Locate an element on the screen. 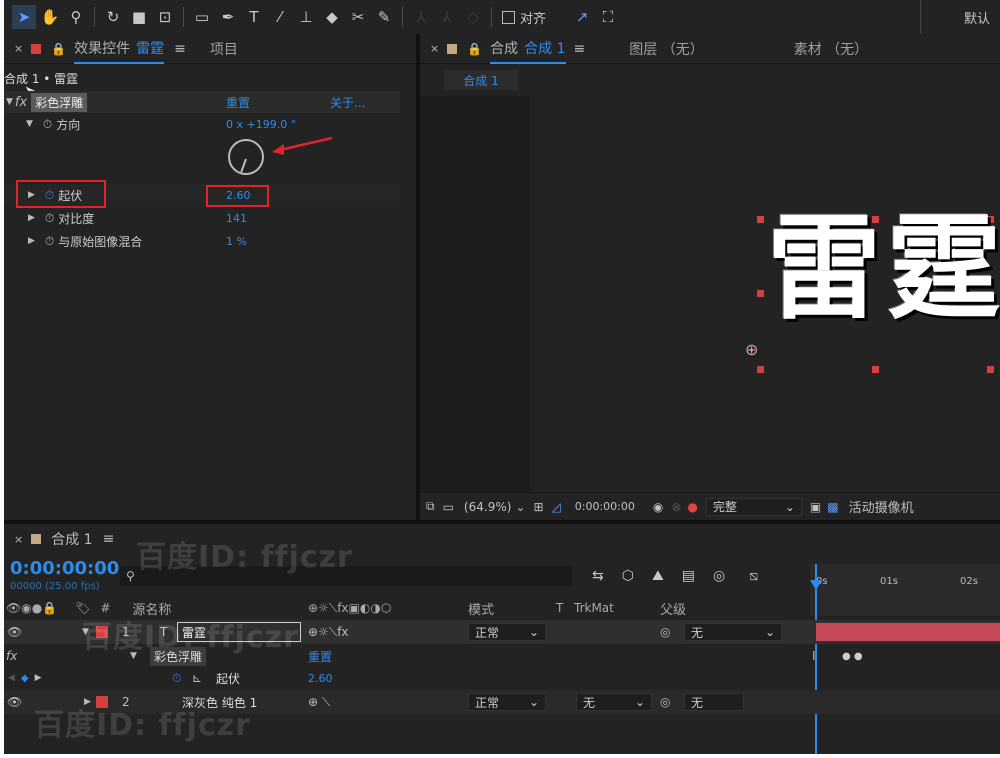 The image size is (1000, 758). region-of-interest-icon: ▣ is located at coordinates (815, 507).